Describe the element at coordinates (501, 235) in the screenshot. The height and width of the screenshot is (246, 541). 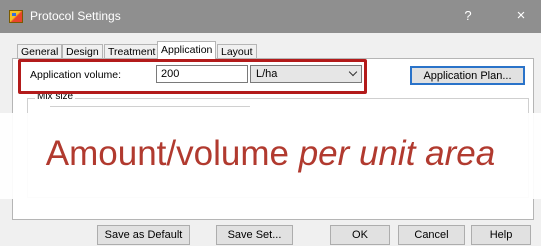
I see `help-button: Help` at that location.